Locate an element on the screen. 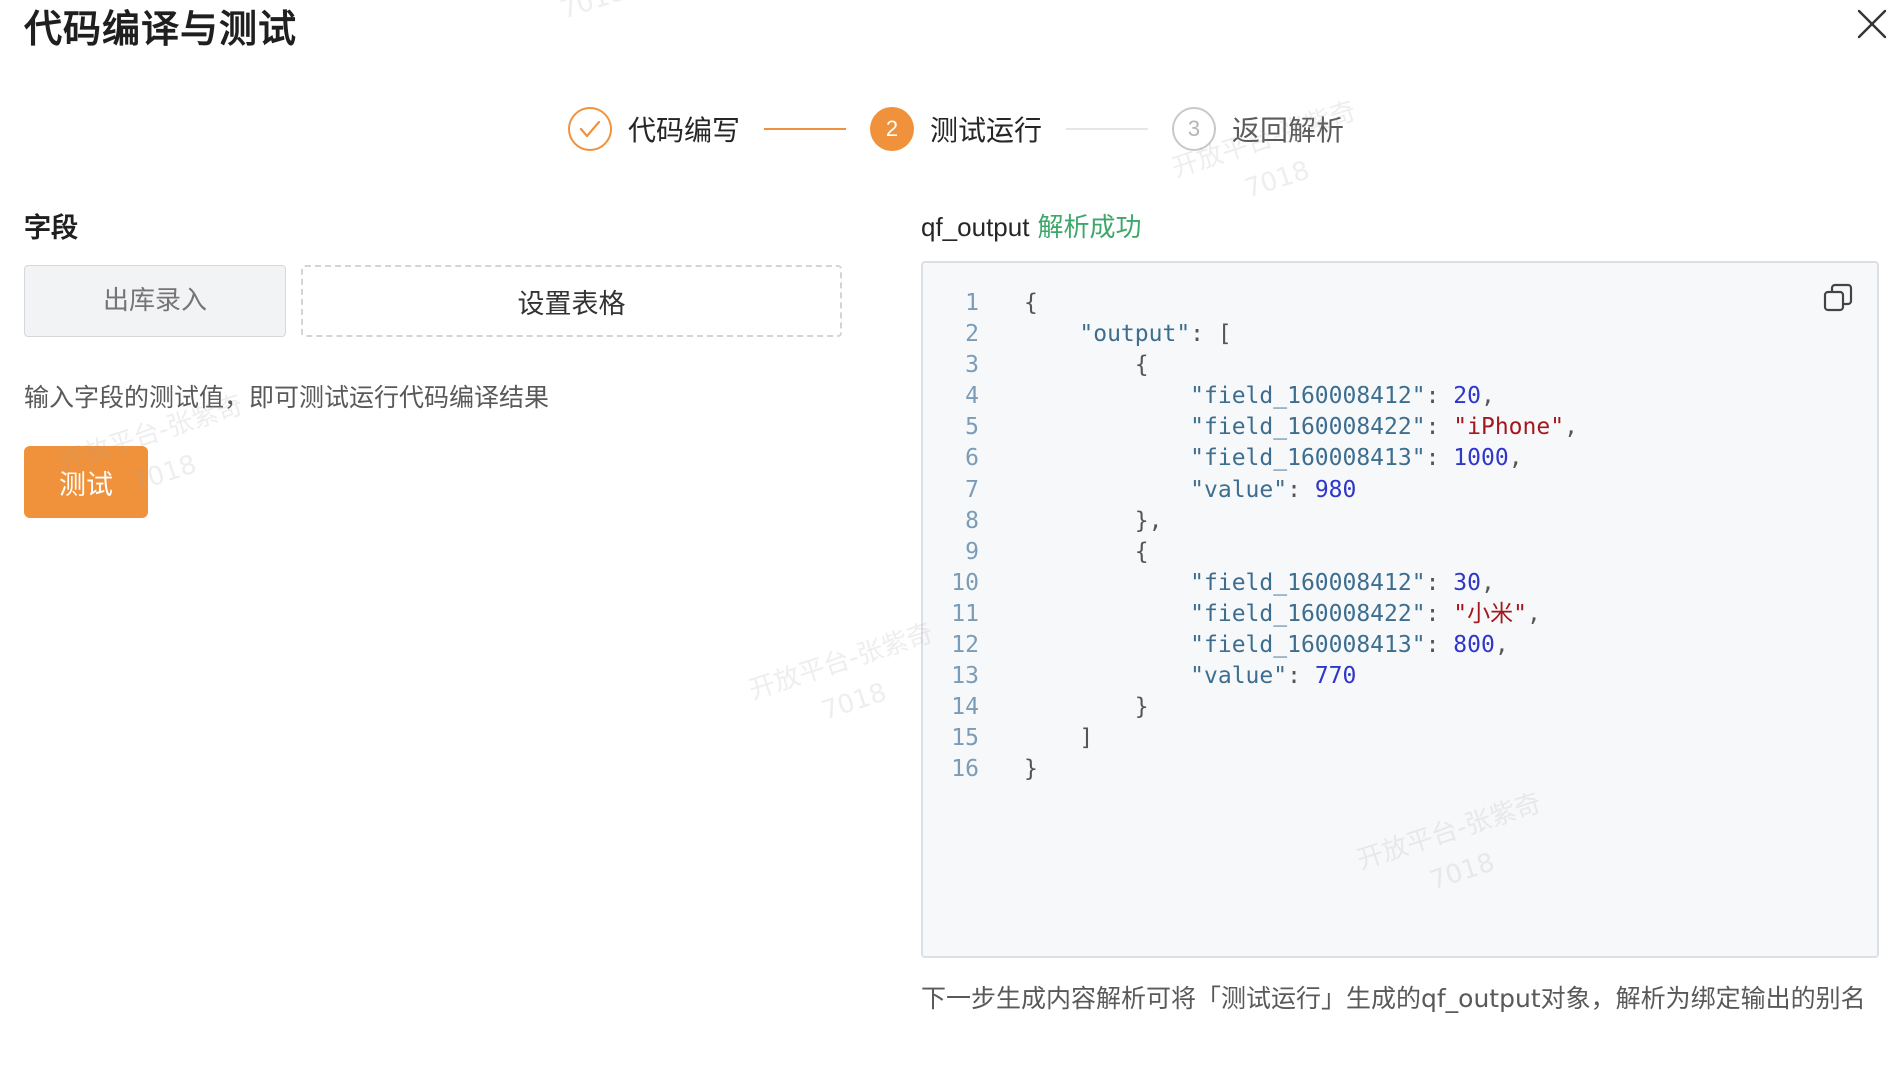  code-line: 5 "field_160008422": "iPhone", is located at coordinates (1400, 427).